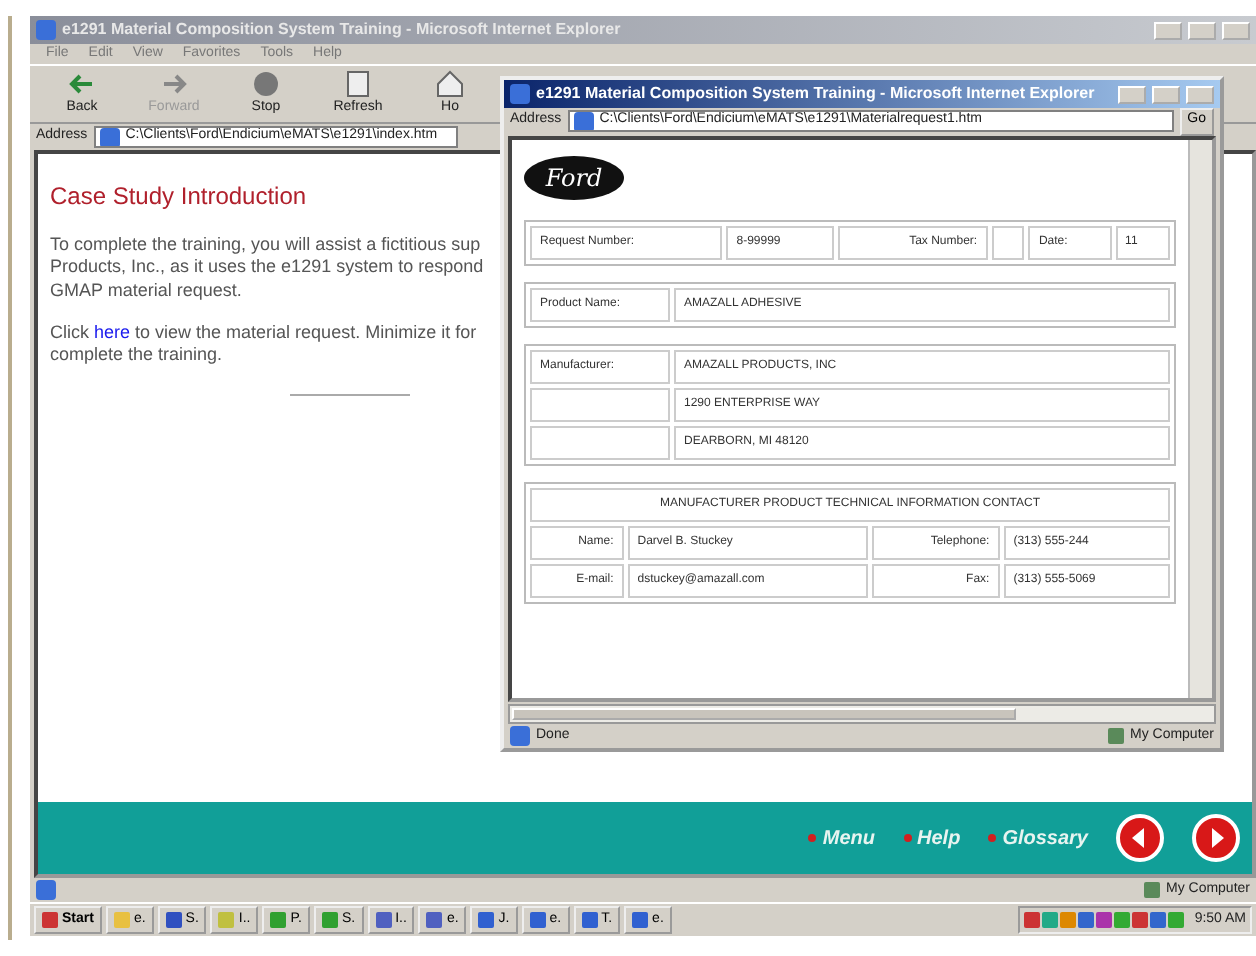 The height and width of the screenshot is (956, 1256). Describe the element at coordinates (450, 83) in the screenshot. I see `house-icon` at that location.